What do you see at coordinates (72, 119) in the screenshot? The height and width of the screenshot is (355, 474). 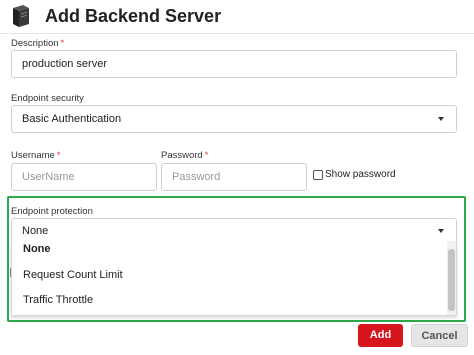 I see `endpoint-security-value: Basic Authentication` at bounding box center [72, 119].